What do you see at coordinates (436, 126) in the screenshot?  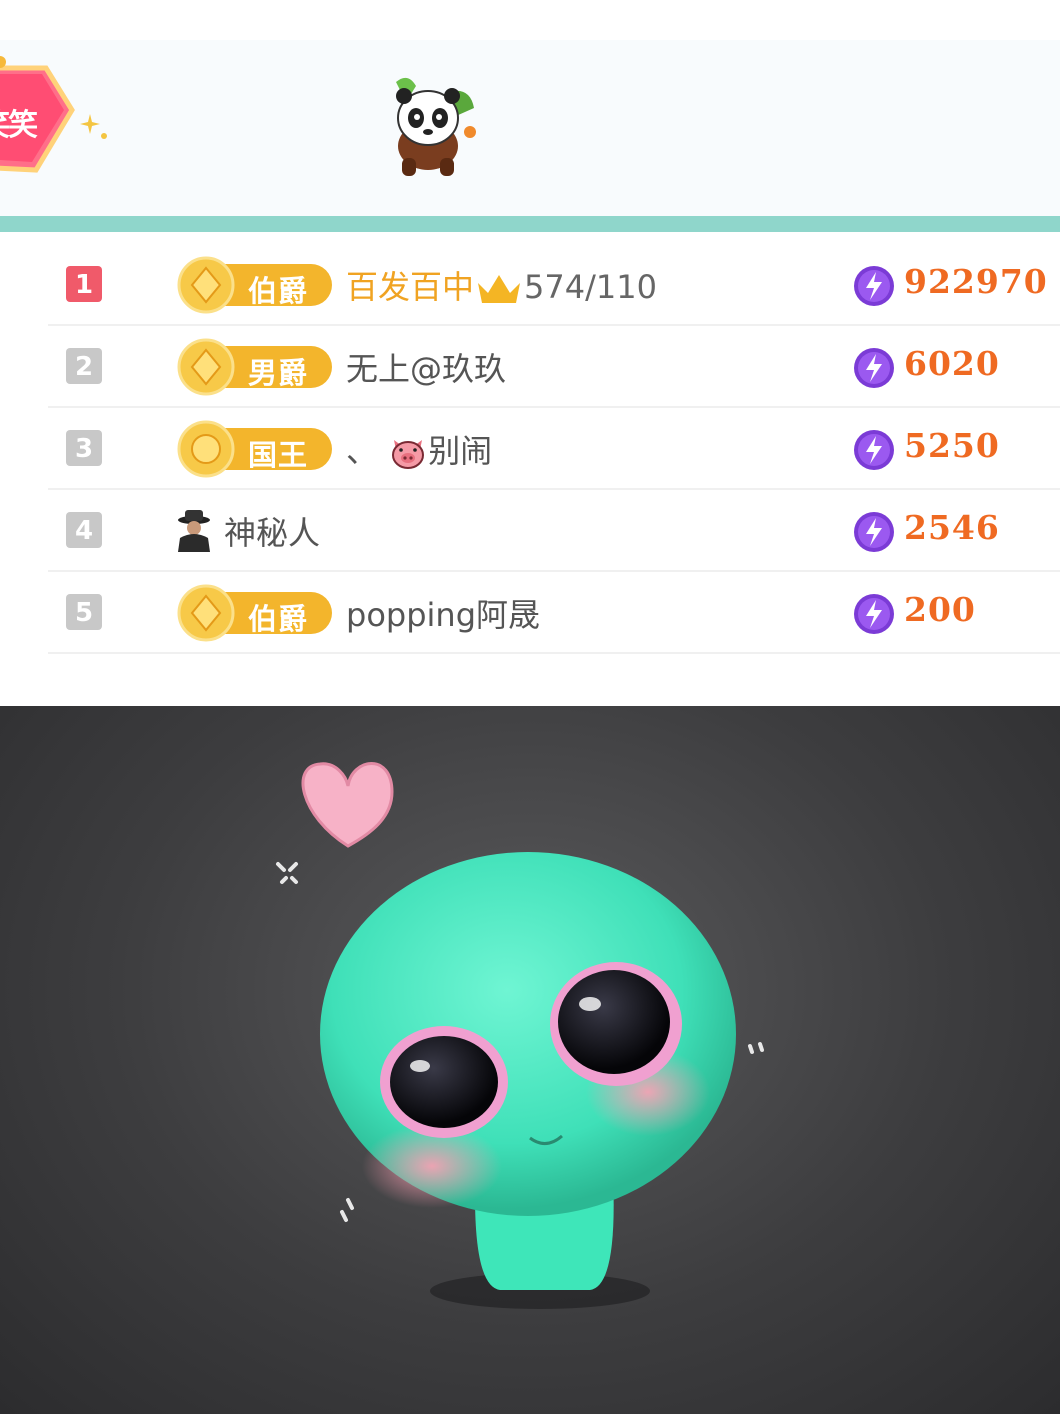 I see `panda-avatar-icon` at bounding box center [436, 126].